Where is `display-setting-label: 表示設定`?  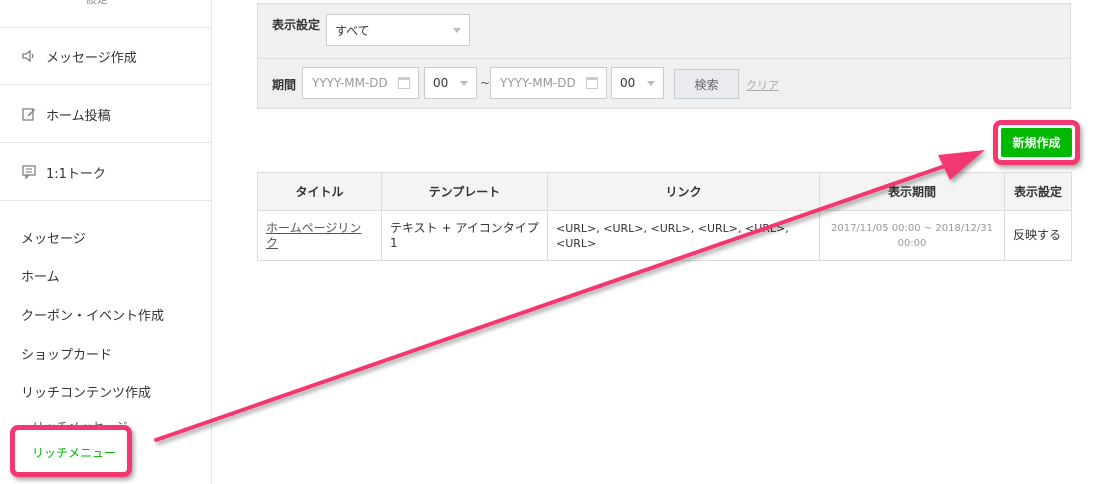 display-setting-label: 表示設定 is located at coordinates (296, 25).